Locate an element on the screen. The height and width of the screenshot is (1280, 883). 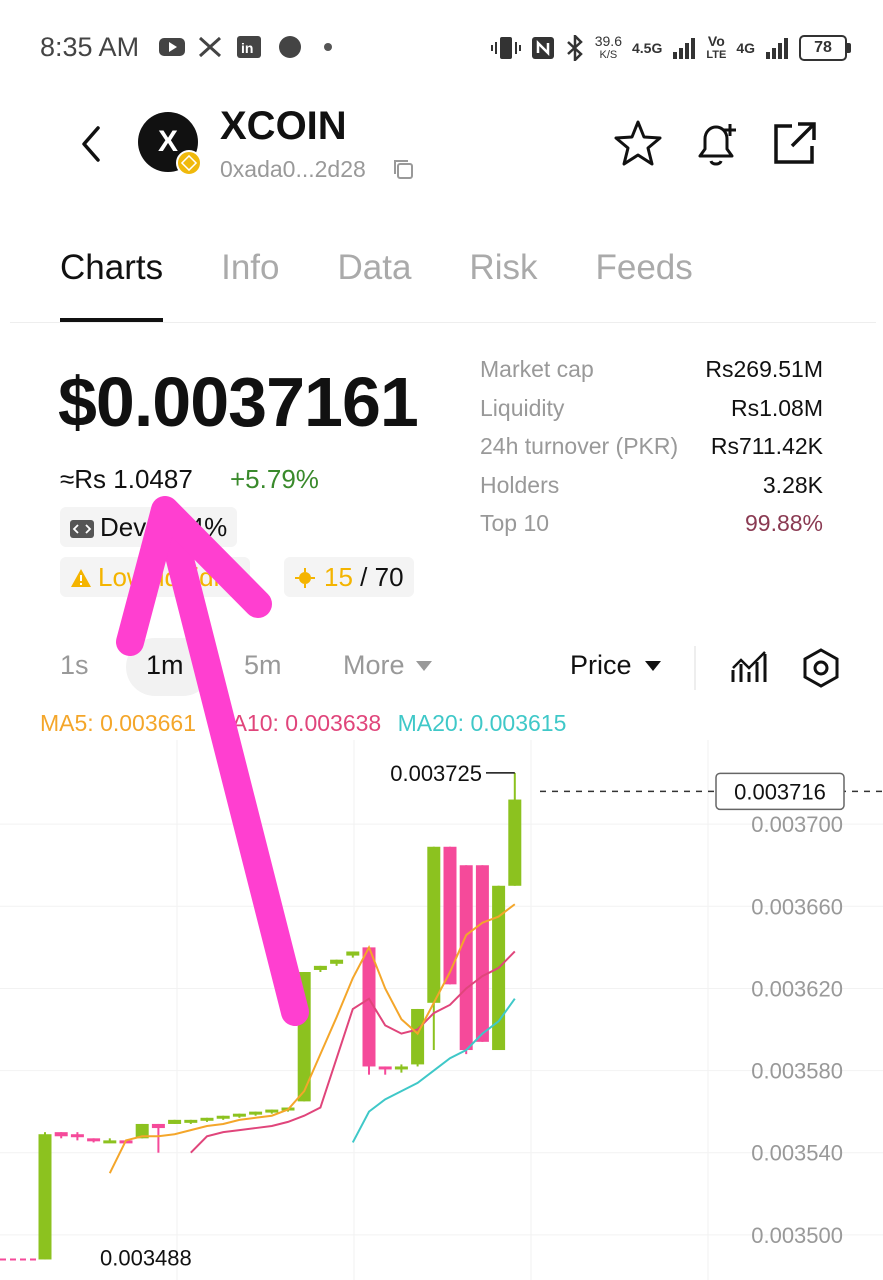
tab-info: Info is located at coordinates (250, 268).